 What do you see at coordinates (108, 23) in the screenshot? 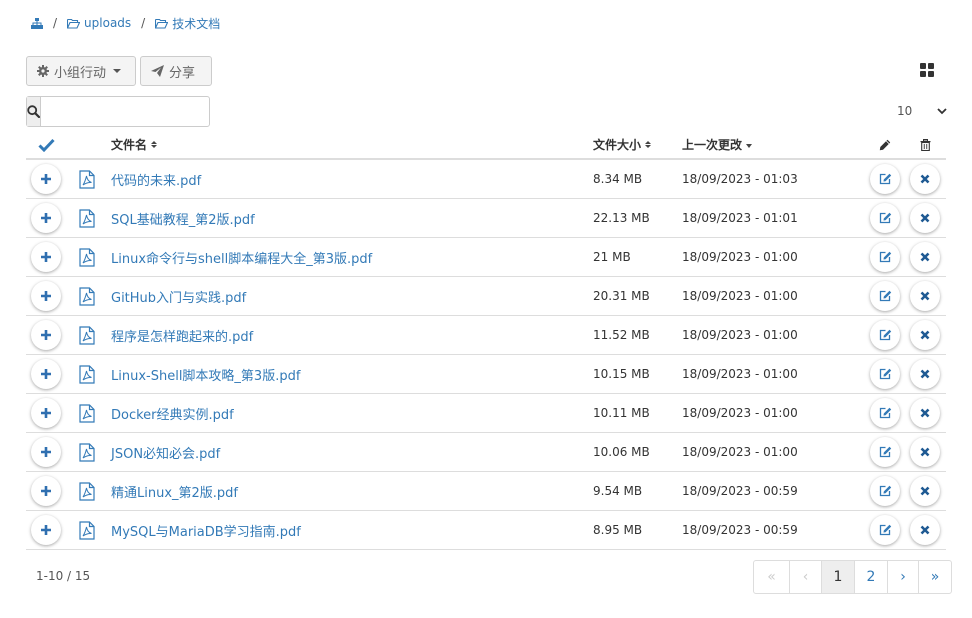
I see `breadcrumb-label: uploads` at bounding box center [108, 23].